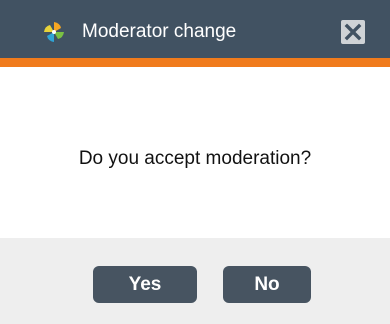 This screenshot has height=324, width=390. Describe the element at coordinates (159, 31) in the screenshot. I see `dialog-title: Moderator change` at that location.